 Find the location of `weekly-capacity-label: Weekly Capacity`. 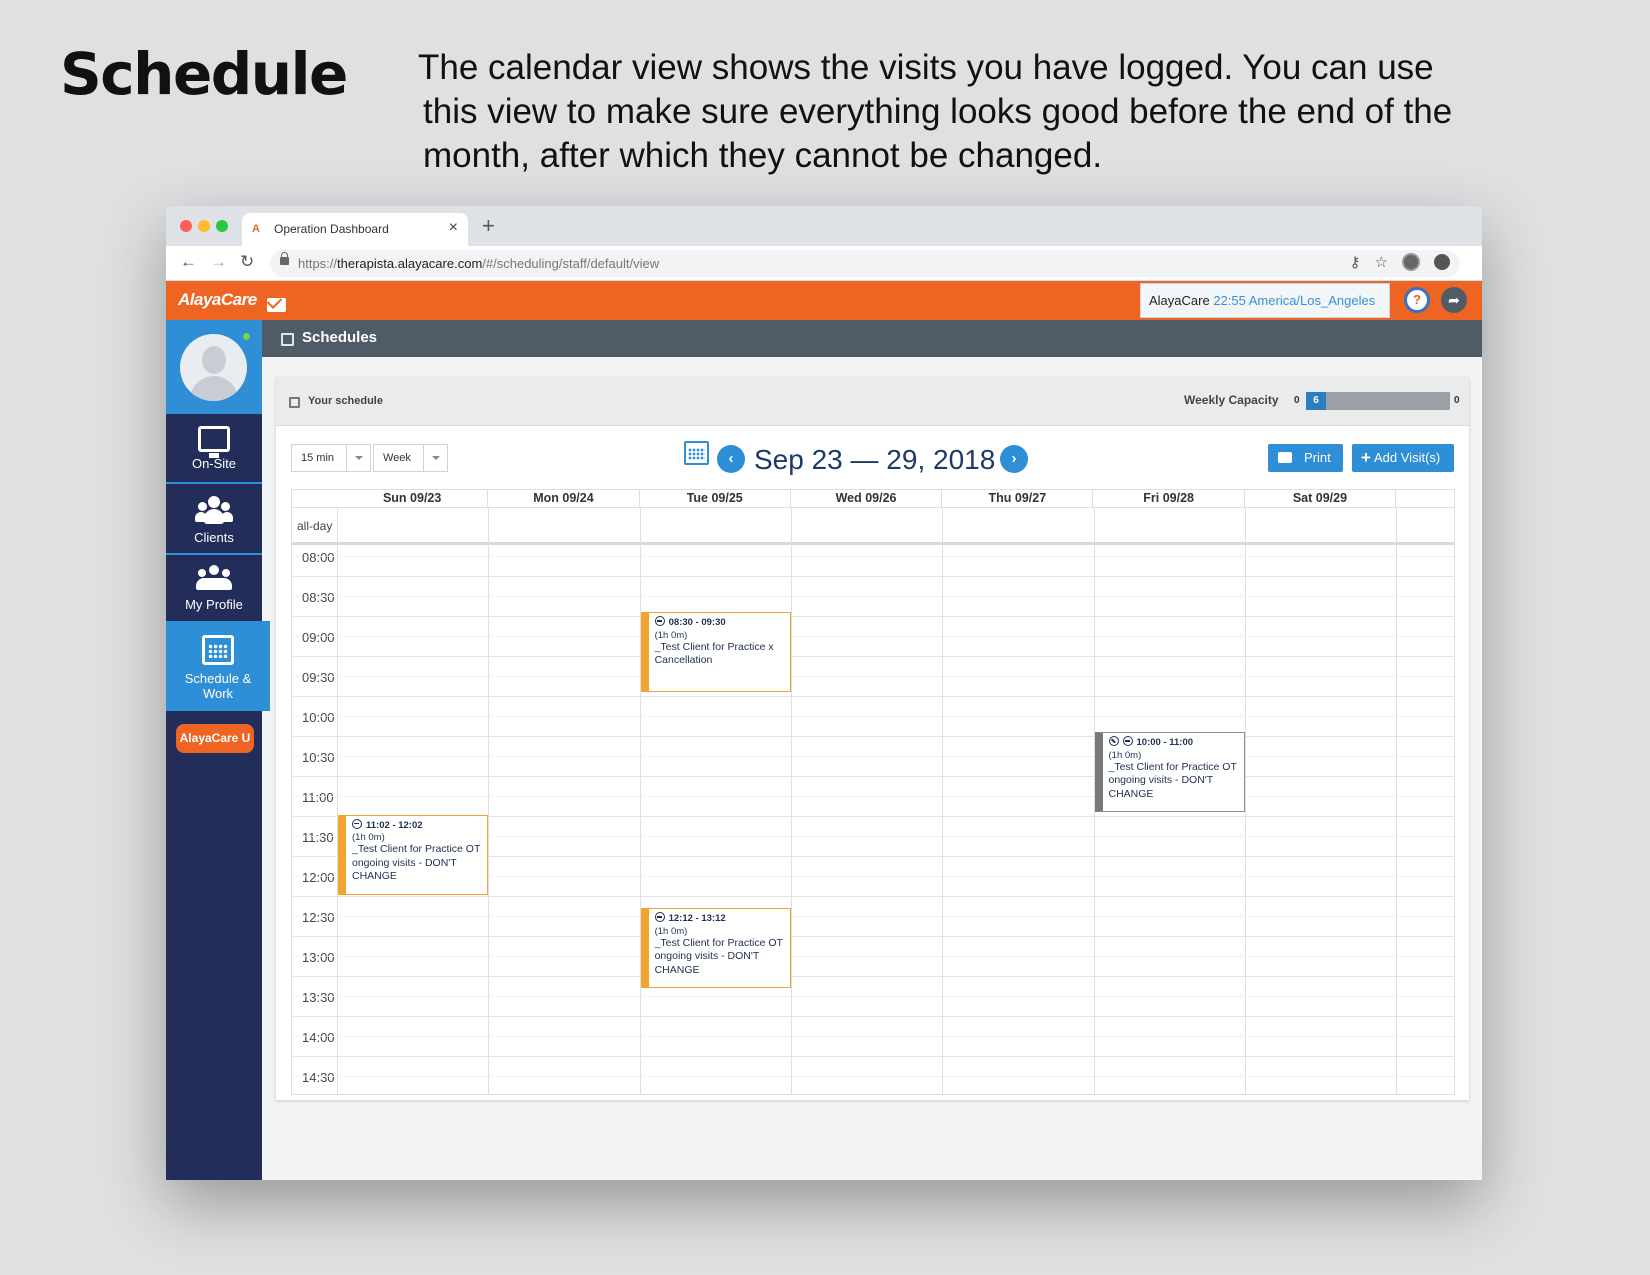

weekly-capacity-label: Weekly Capacity is located at coordinates (1231, 400).